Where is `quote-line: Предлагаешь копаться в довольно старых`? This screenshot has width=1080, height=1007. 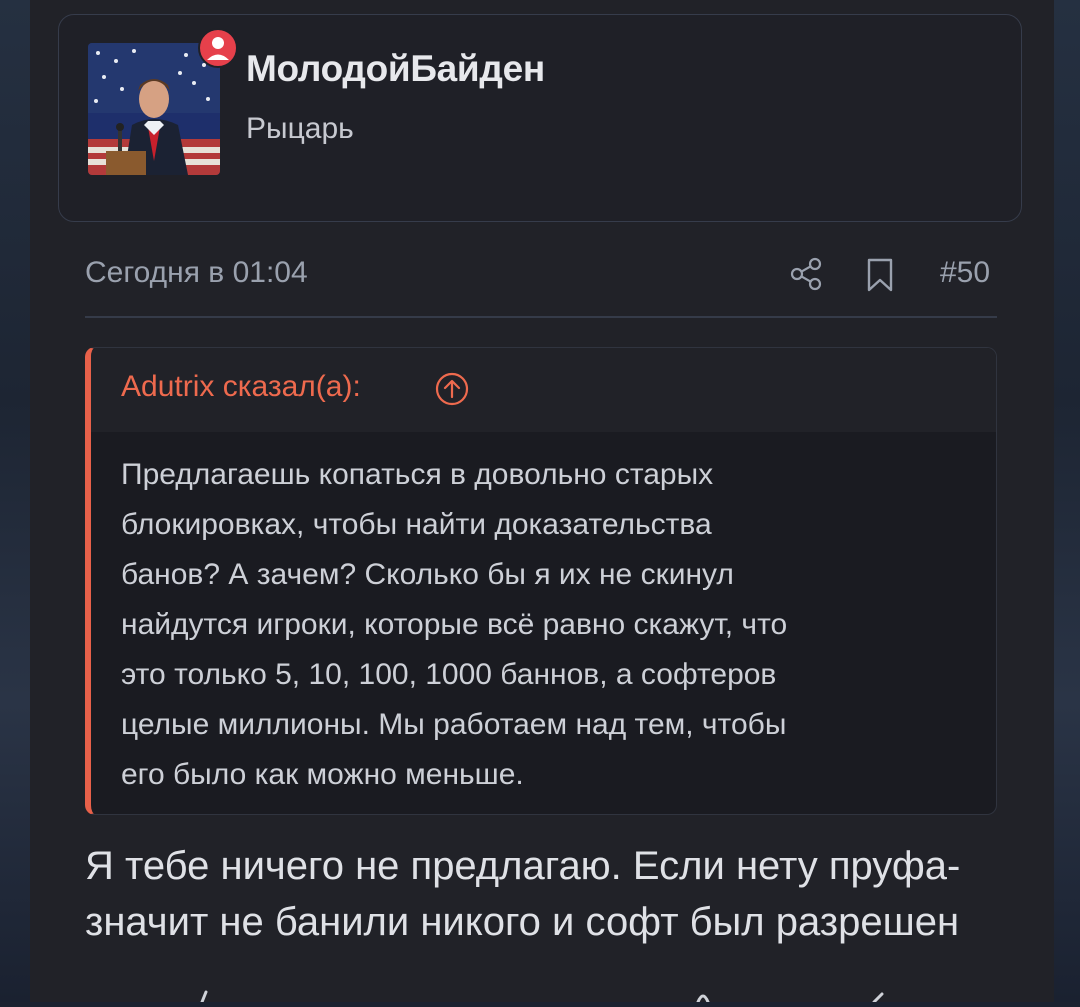 quote-line: Предлагаешь копаться в довольно старых is located at coordinates (417, 474).